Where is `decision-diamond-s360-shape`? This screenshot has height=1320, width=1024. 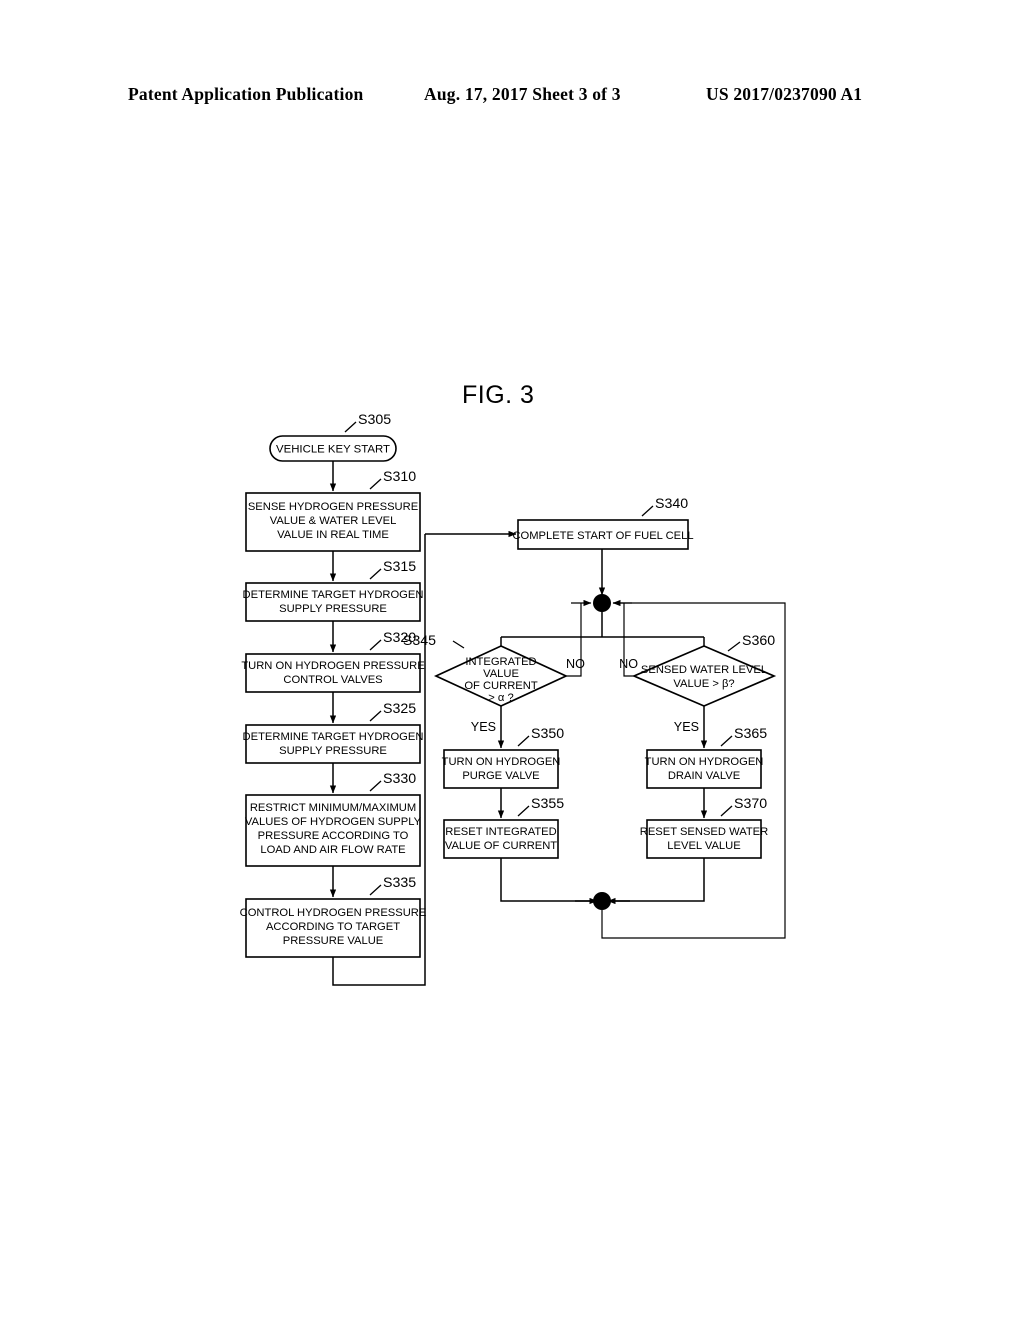
decision-diamond-s360-shape is located at coordinates (704, 676).